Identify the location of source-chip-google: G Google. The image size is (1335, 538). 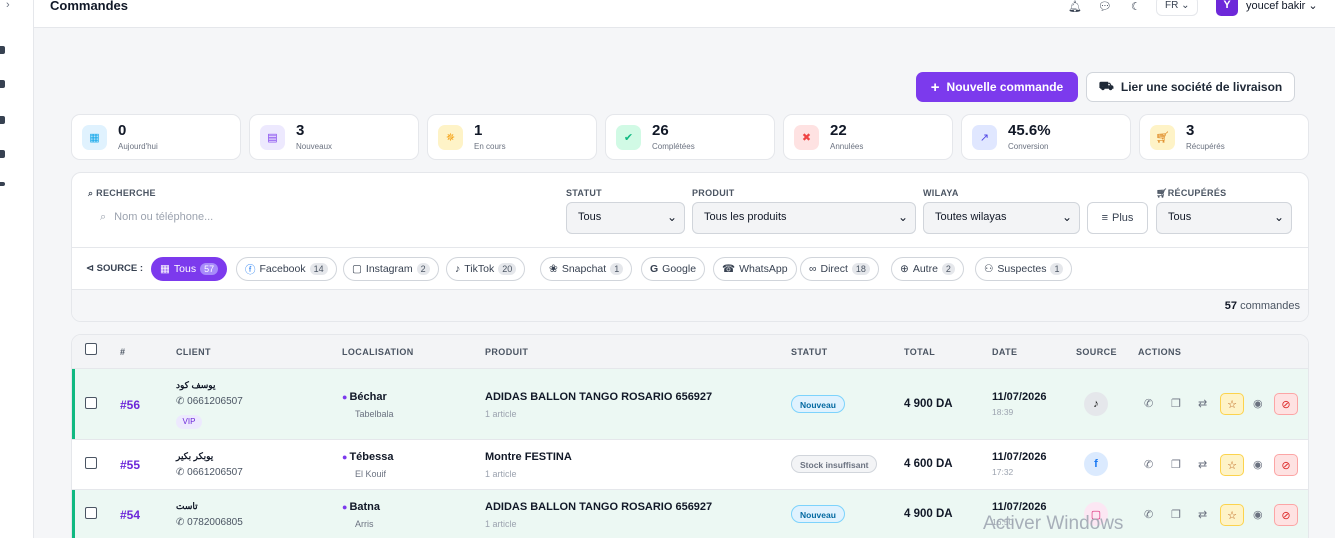
(673, 269).